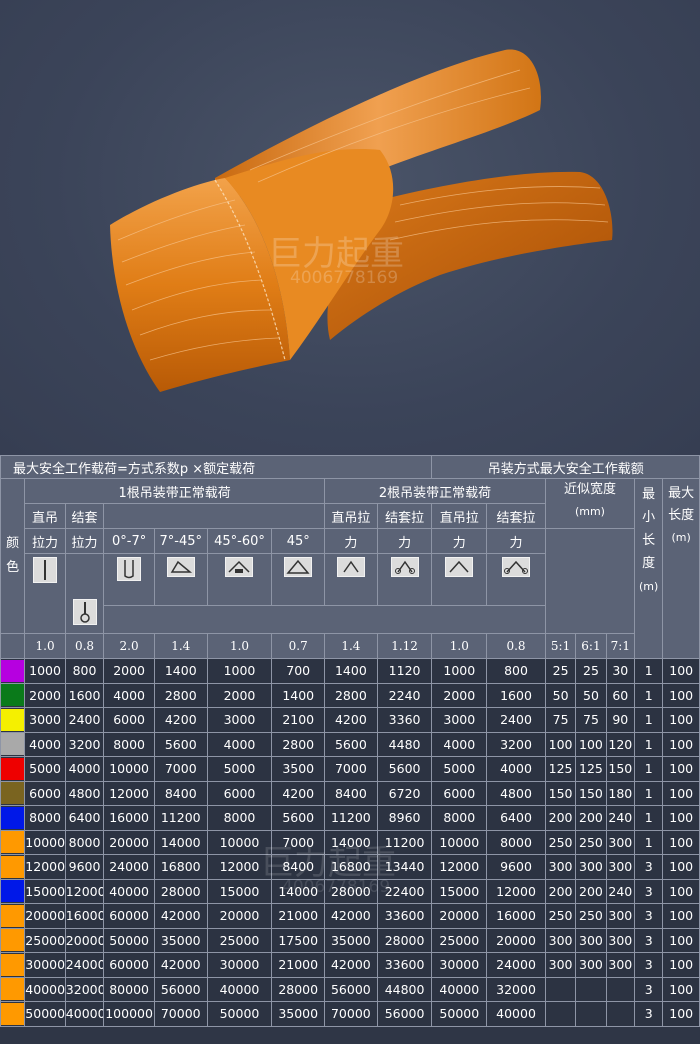  Describe the element at coordinates (590, 581) in the screenshot. I see `width-spacer` at that location.